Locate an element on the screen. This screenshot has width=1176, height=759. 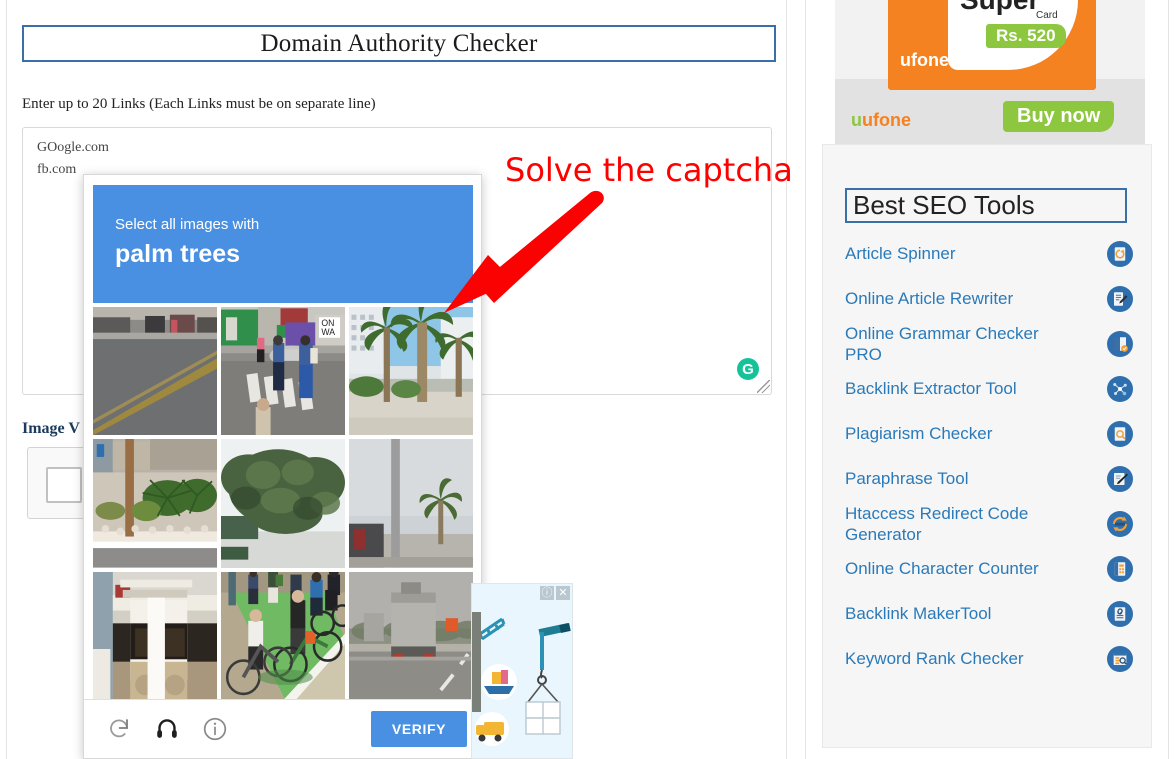
adchoices-icon: ⓘ is located at coordinates (547, 593).